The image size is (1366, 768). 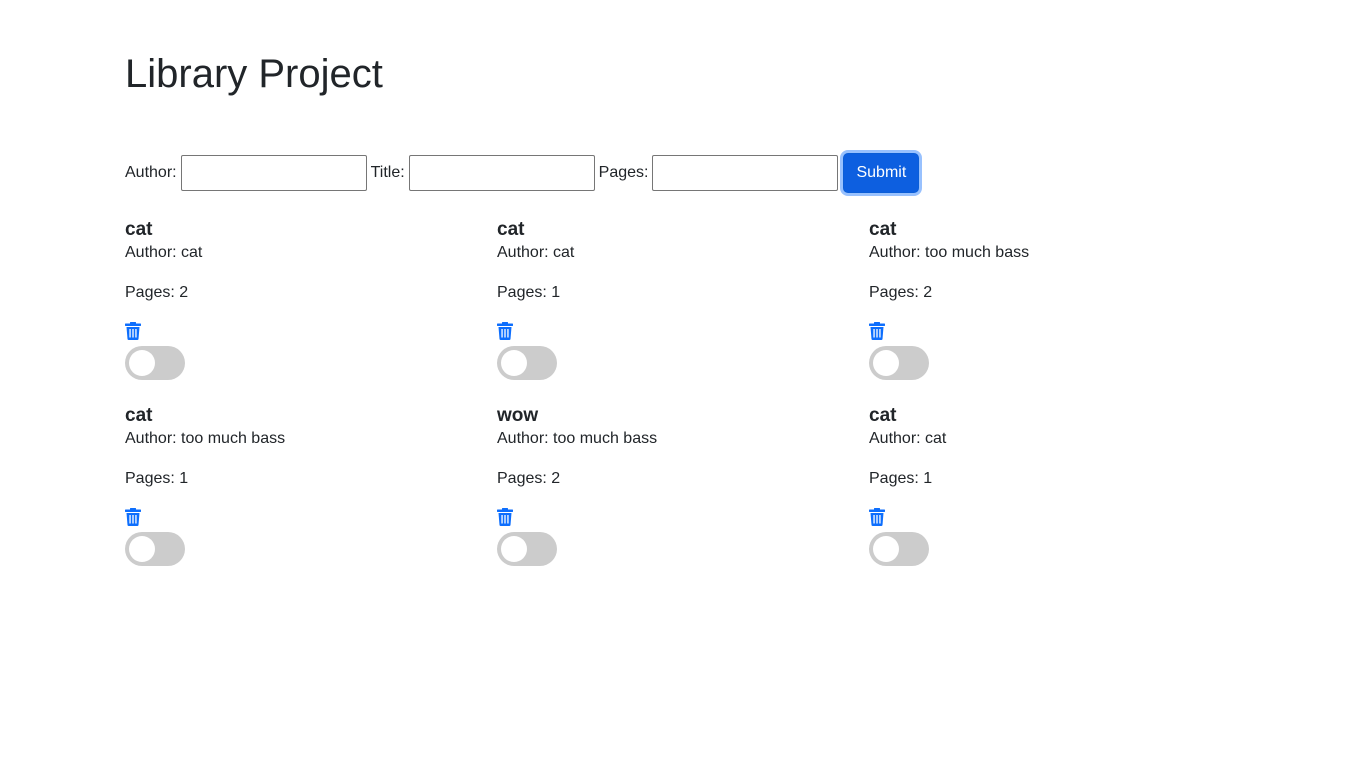 I want to click on book-title: wow, so click(x=518, y=415).